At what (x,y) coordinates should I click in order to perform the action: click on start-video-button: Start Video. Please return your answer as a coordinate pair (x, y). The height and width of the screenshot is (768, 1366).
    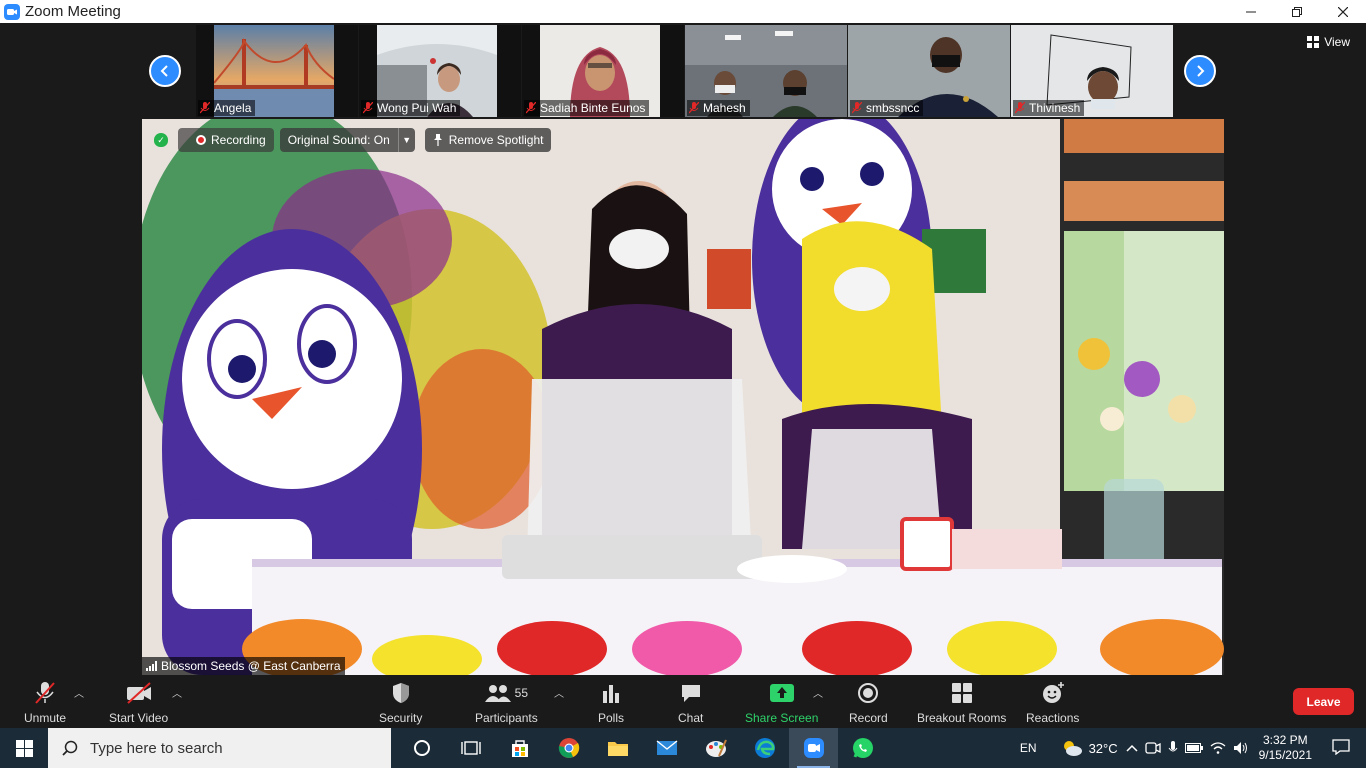
    Looking at the image, I should click on (138, 702).